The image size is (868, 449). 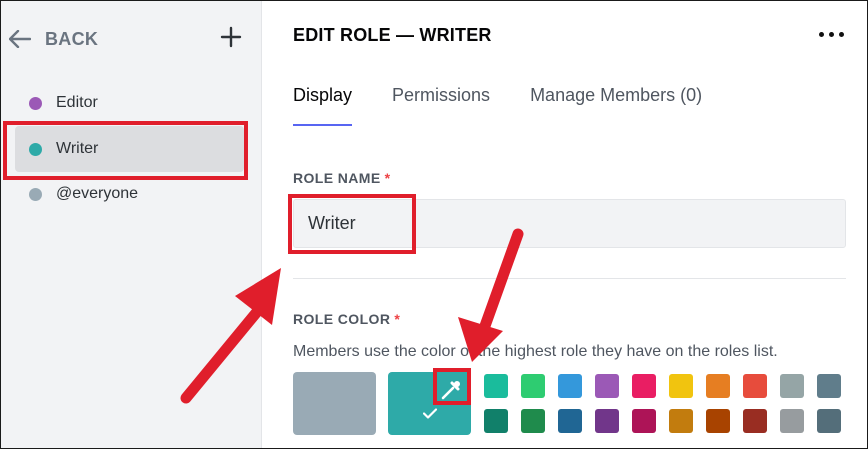 What do you see at coordinates (831, 34) in the screenshot?
I see `more-options-icon` at bounding box center [831, 34].